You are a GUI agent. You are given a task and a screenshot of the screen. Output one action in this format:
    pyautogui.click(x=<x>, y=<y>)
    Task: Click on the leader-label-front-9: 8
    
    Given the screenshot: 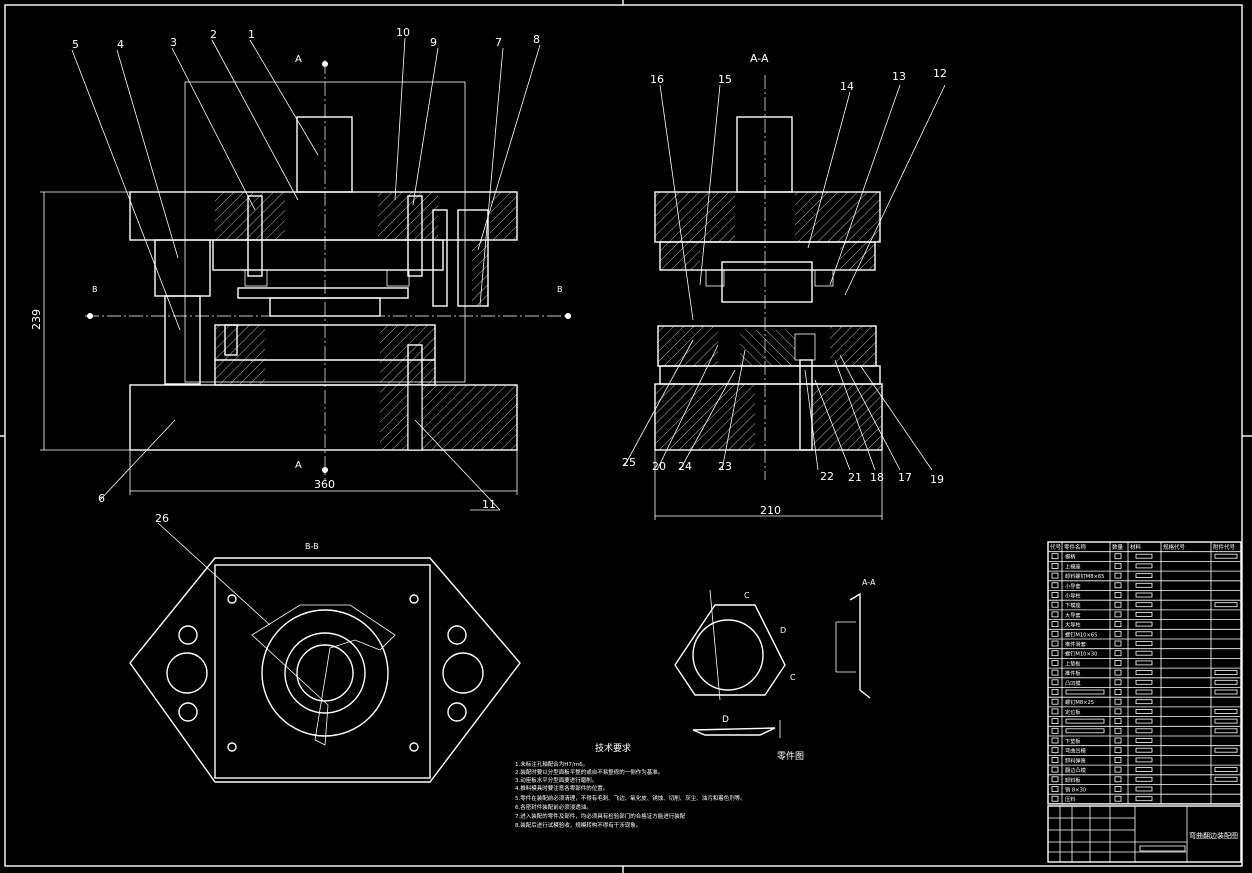 What is the action you would take?
    pyautogui.click(x=536, y=39)
    